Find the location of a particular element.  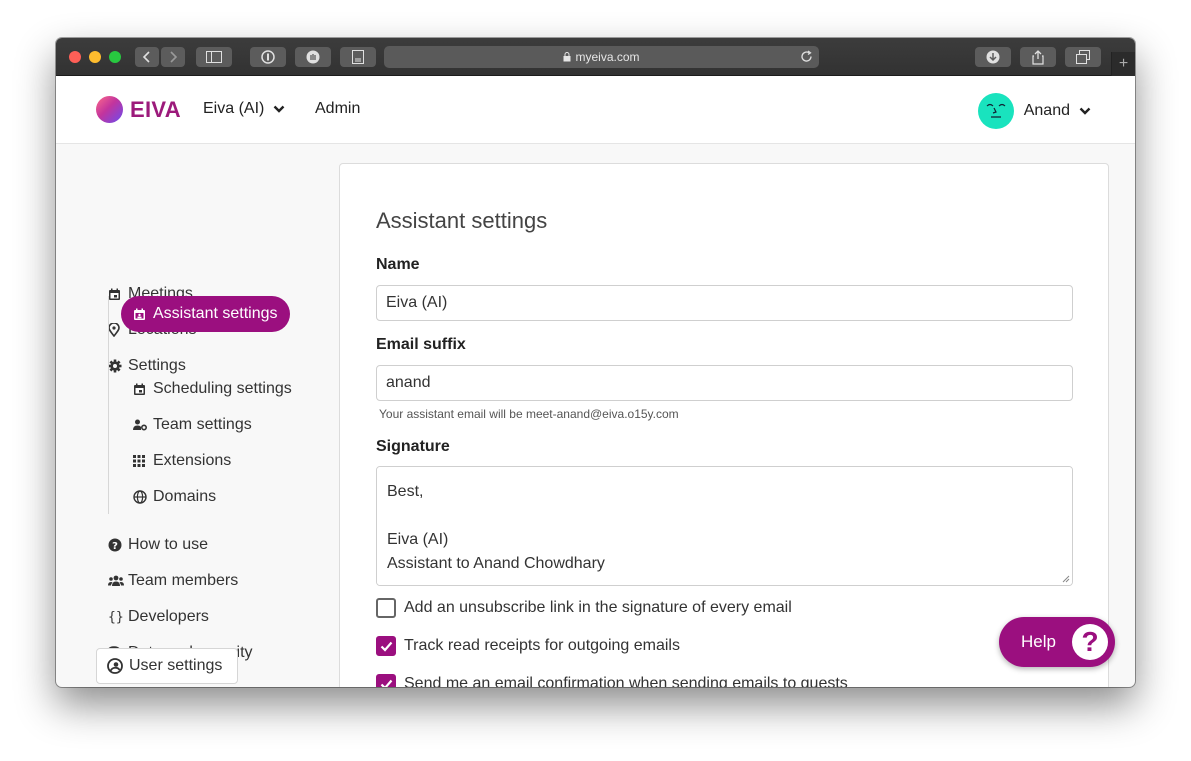

globe-icon is located at coordinates (141, 497).